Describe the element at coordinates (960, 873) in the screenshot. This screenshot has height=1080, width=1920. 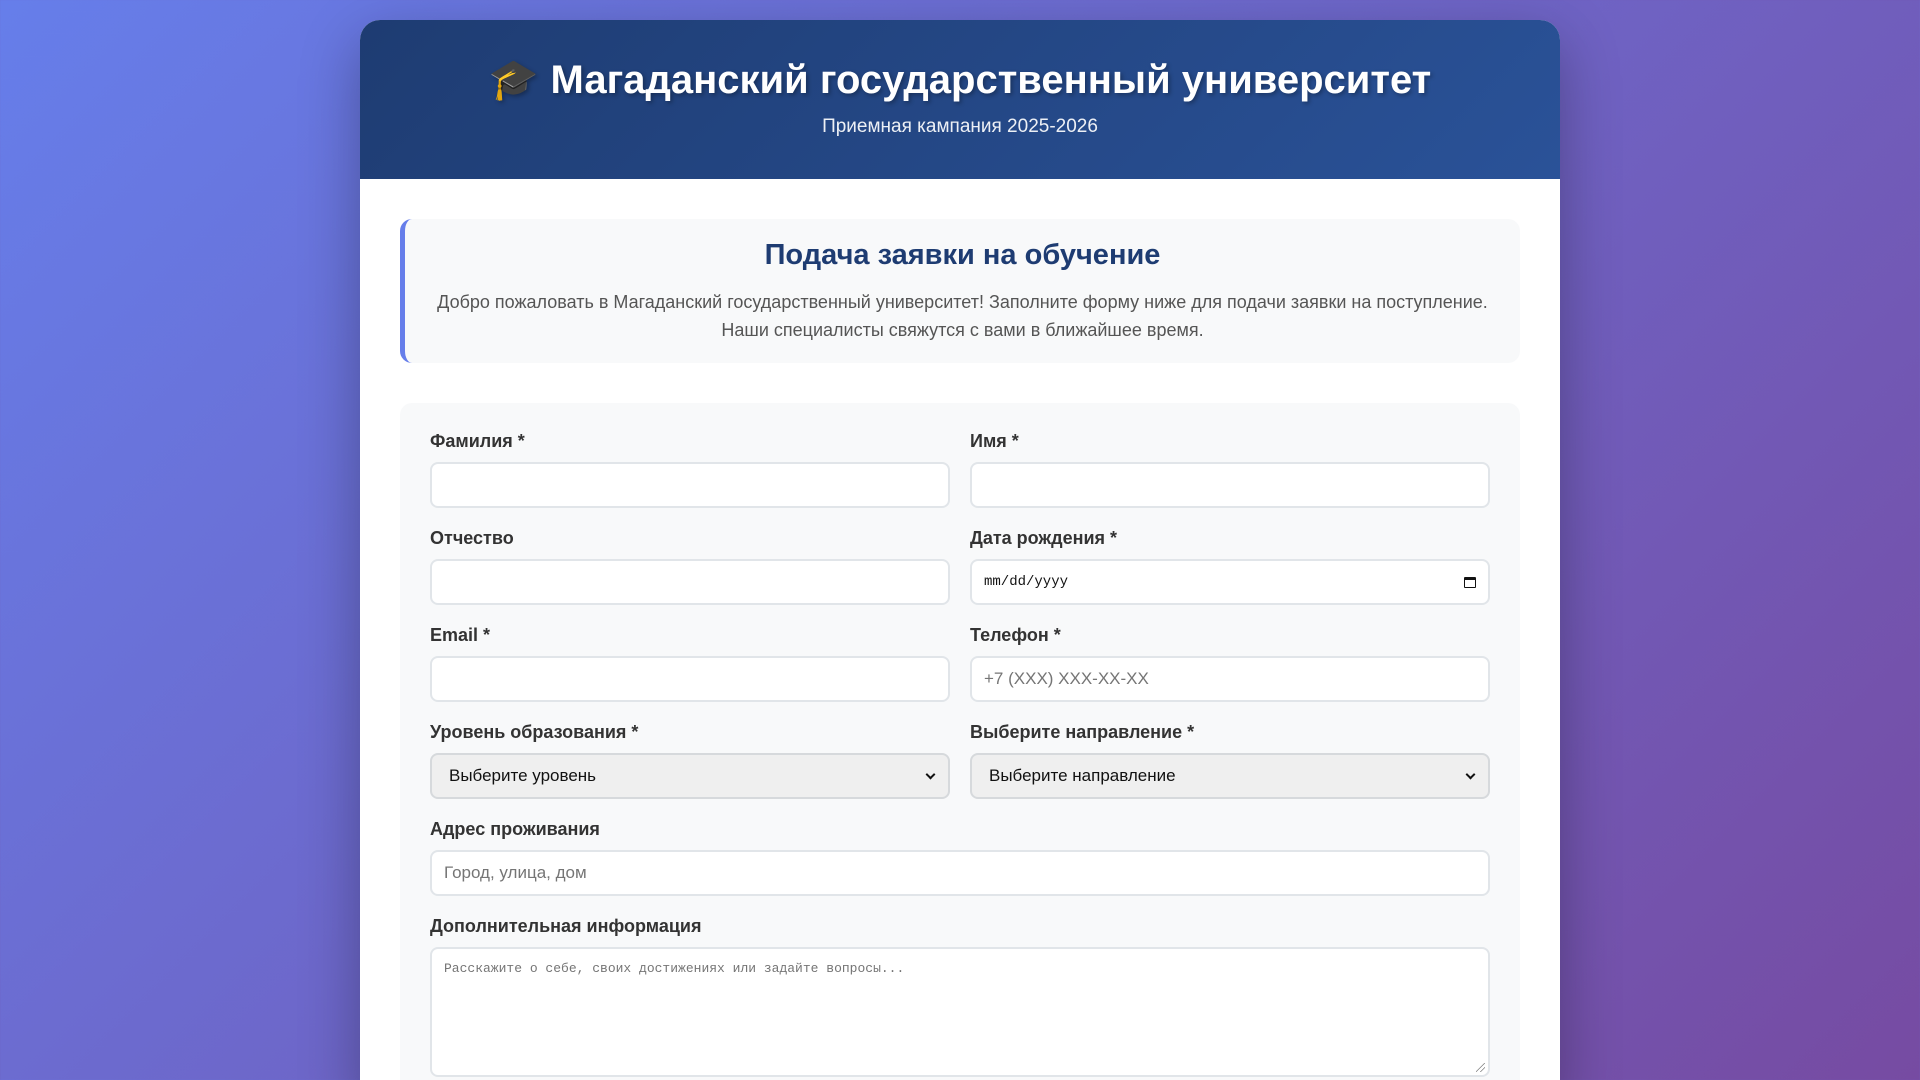
I see `address-input: Город, улица, дом` at that location.